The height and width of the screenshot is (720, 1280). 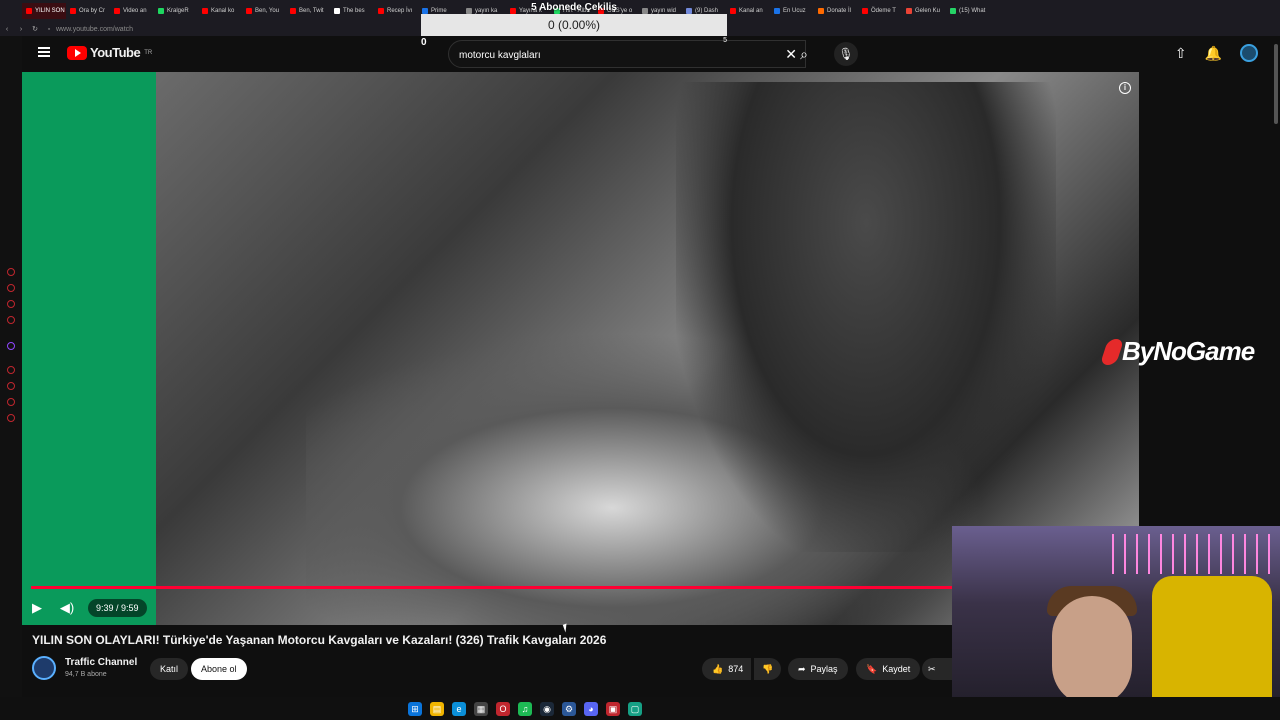 I want to click on file-explorer-icon: ▤, so click(x=437, y=708).